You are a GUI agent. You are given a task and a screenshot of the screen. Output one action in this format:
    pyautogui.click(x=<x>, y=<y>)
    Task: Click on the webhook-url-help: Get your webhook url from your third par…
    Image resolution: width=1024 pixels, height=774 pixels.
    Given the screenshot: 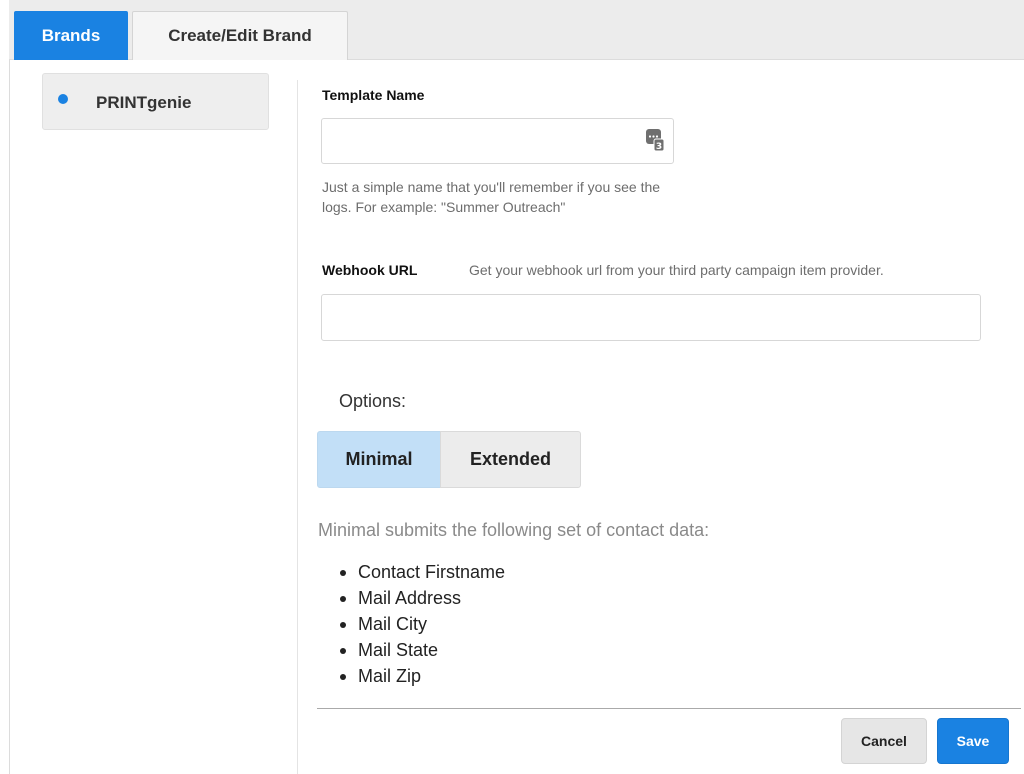 What is the action you would take?
    pyautogui.click(x=676, y=270)
    